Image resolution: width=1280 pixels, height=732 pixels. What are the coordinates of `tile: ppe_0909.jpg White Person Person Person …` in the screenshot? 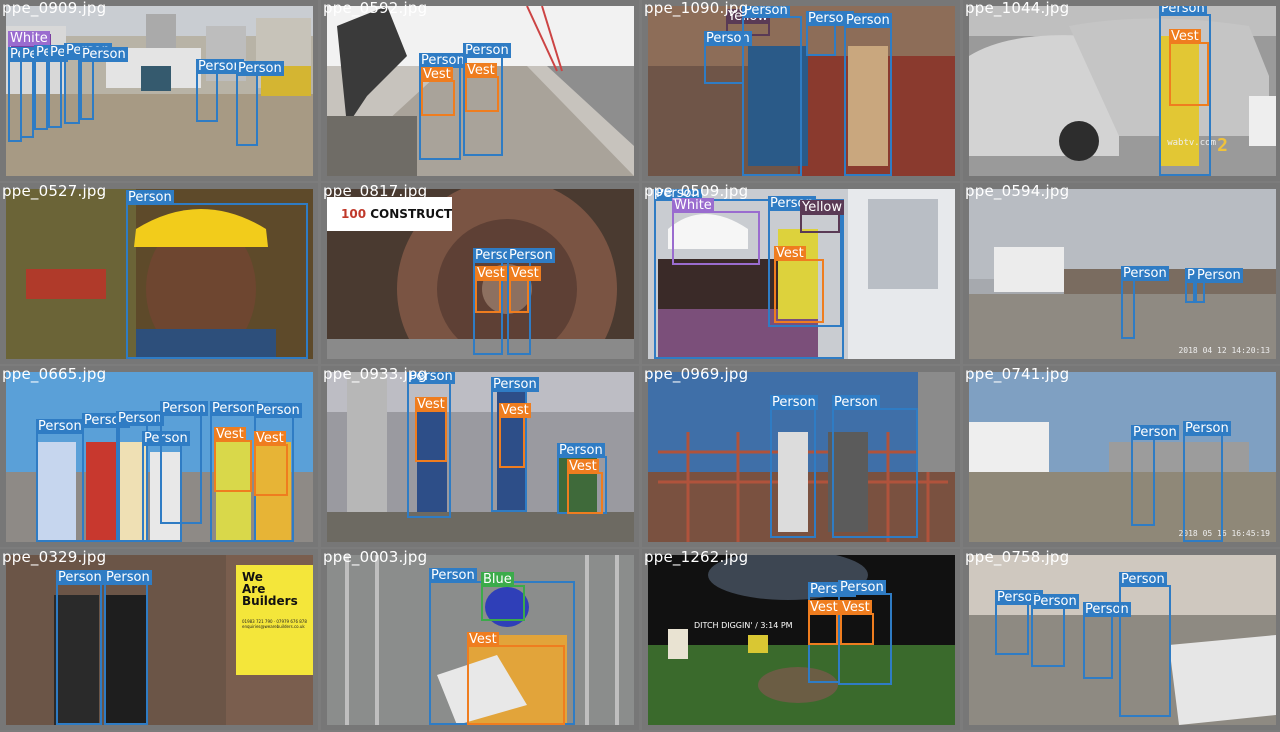 It's located at (159, 90).